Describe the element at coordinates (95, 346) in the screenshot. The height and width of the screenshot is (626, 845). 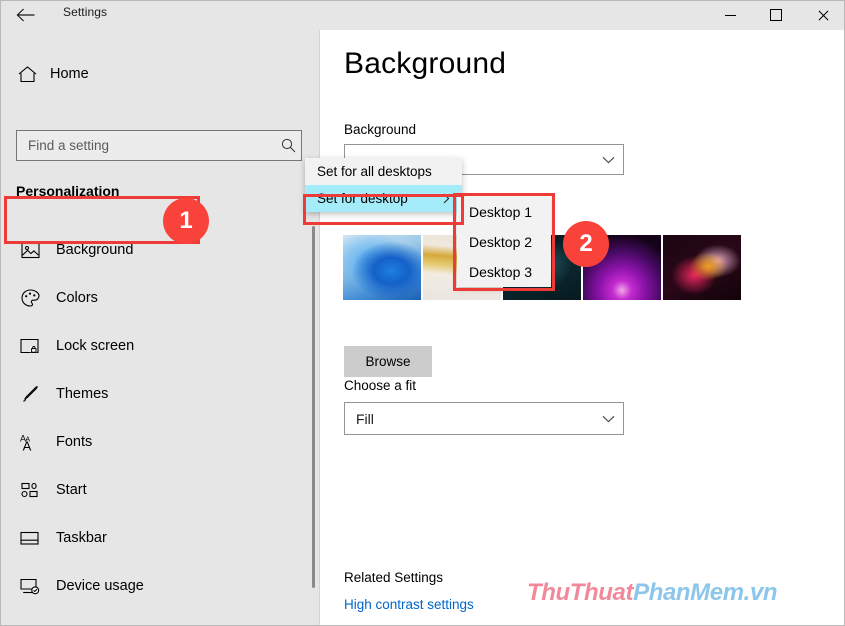
I see `sidebar-item-lock-screen-label: Lock screen` at that location.